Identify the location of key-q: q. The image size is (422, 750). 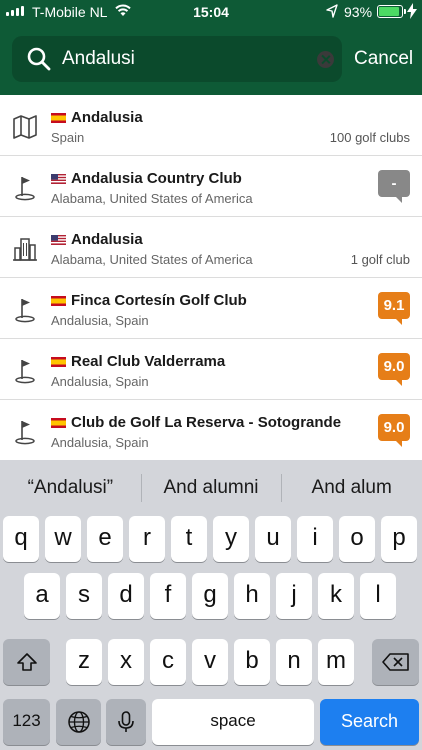
(21, 539).